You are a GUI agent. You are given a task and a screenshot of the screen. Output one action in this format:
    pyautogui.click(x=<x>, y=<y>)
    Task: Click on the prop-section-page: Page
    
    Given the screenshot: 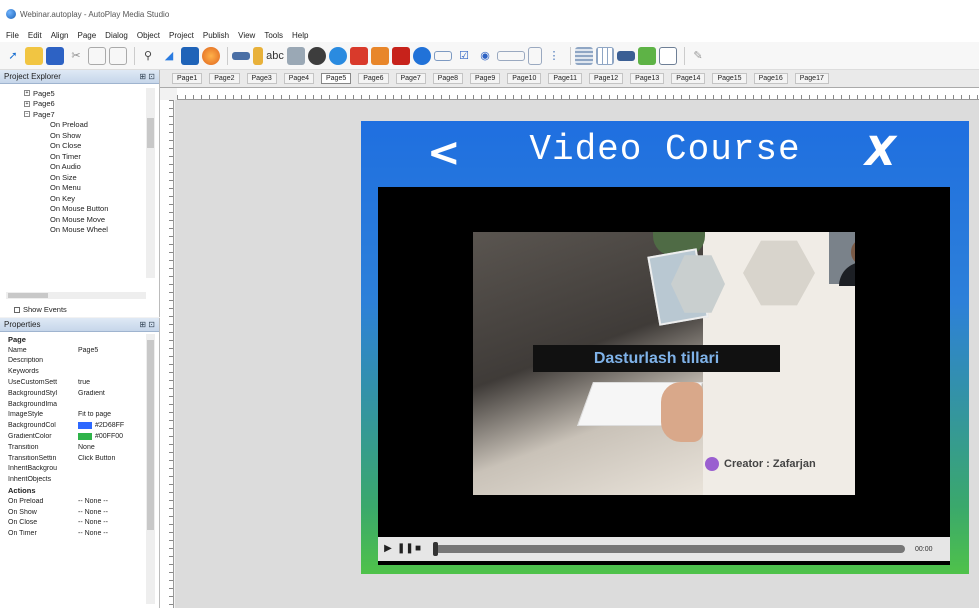 What is the action you would take?
    pyautogui.click(x=83, y=339)
    